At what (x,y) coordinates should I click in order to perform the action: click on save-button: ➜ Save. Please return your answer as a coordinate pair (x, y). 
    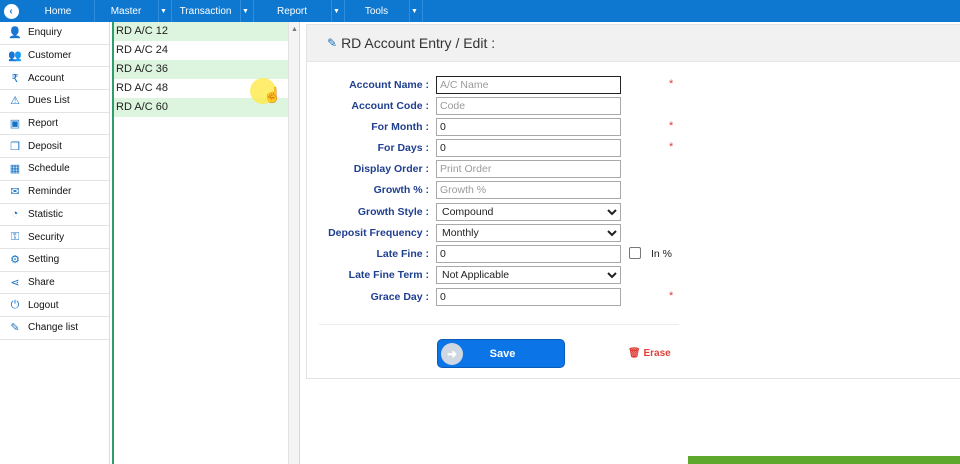
    Looking at the image, I should click on (501, 353).